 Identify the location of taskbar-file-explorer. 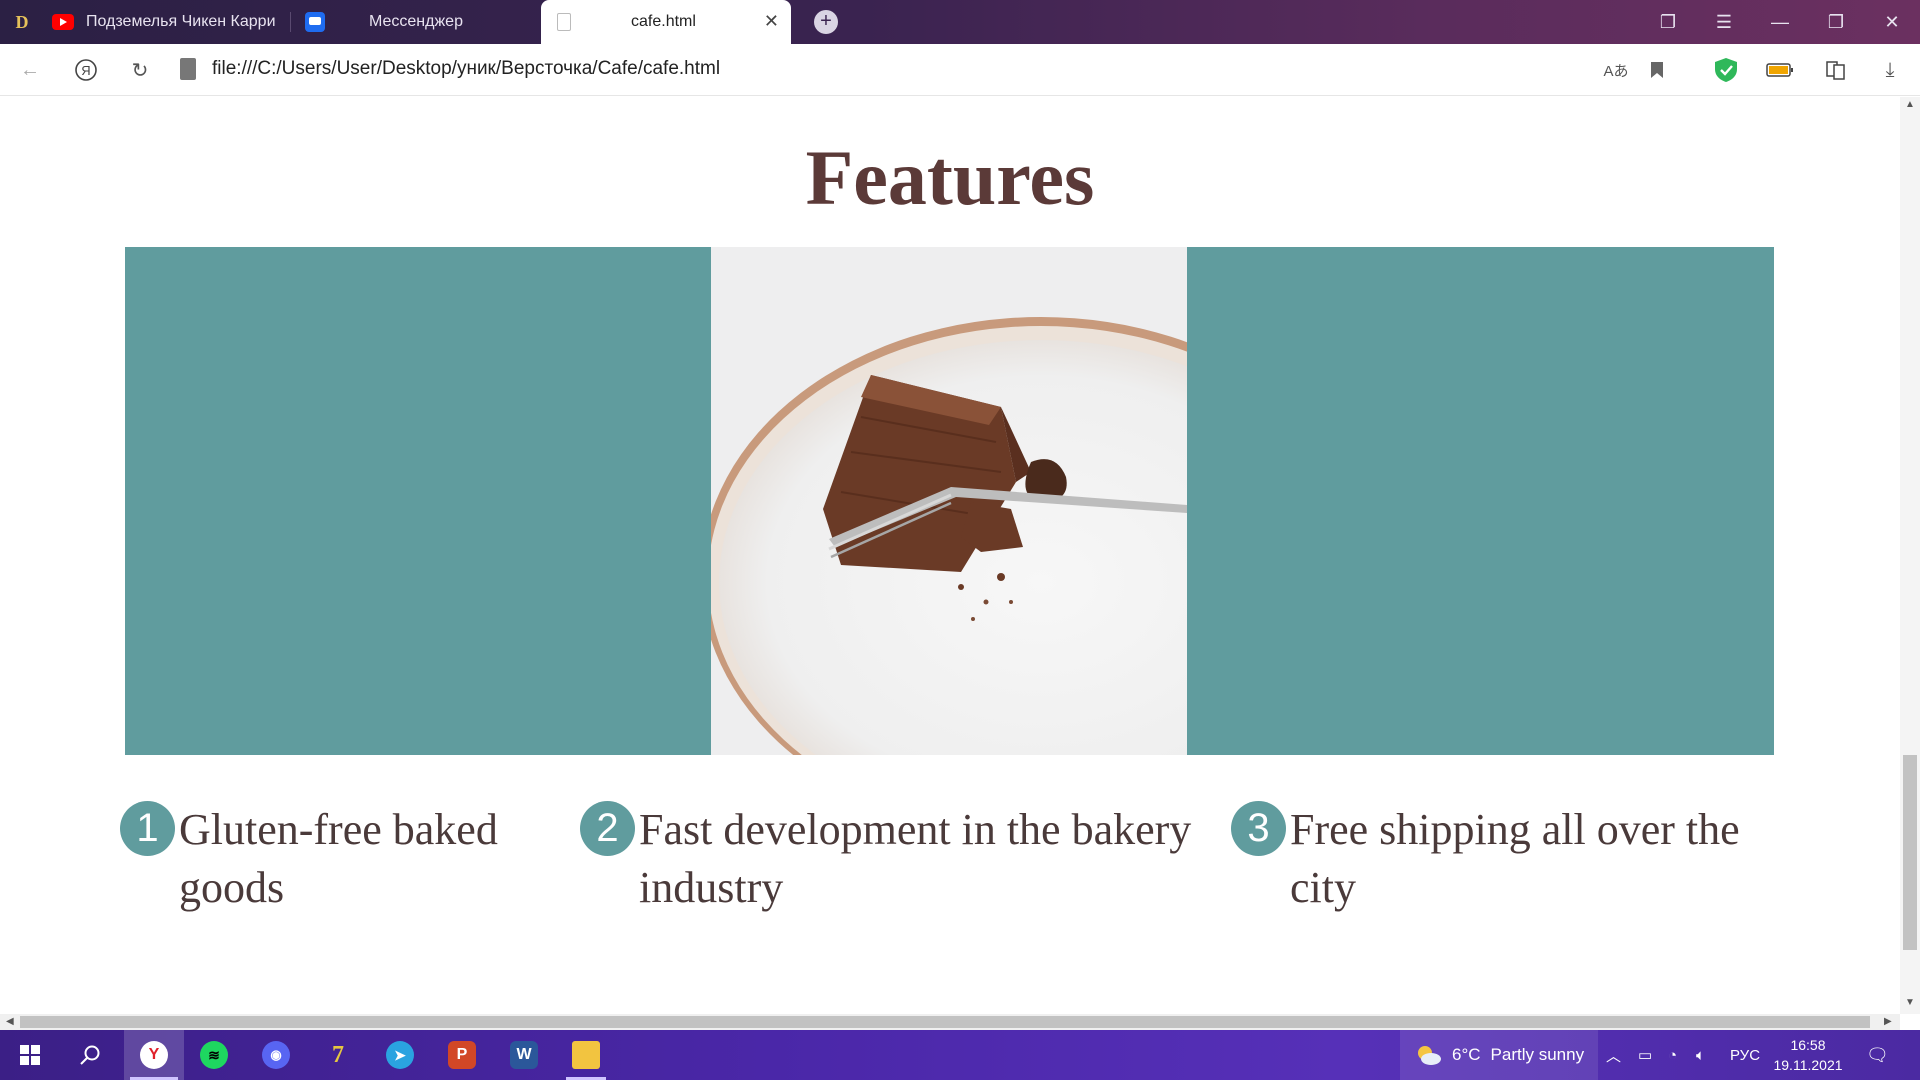
(586, 1055).